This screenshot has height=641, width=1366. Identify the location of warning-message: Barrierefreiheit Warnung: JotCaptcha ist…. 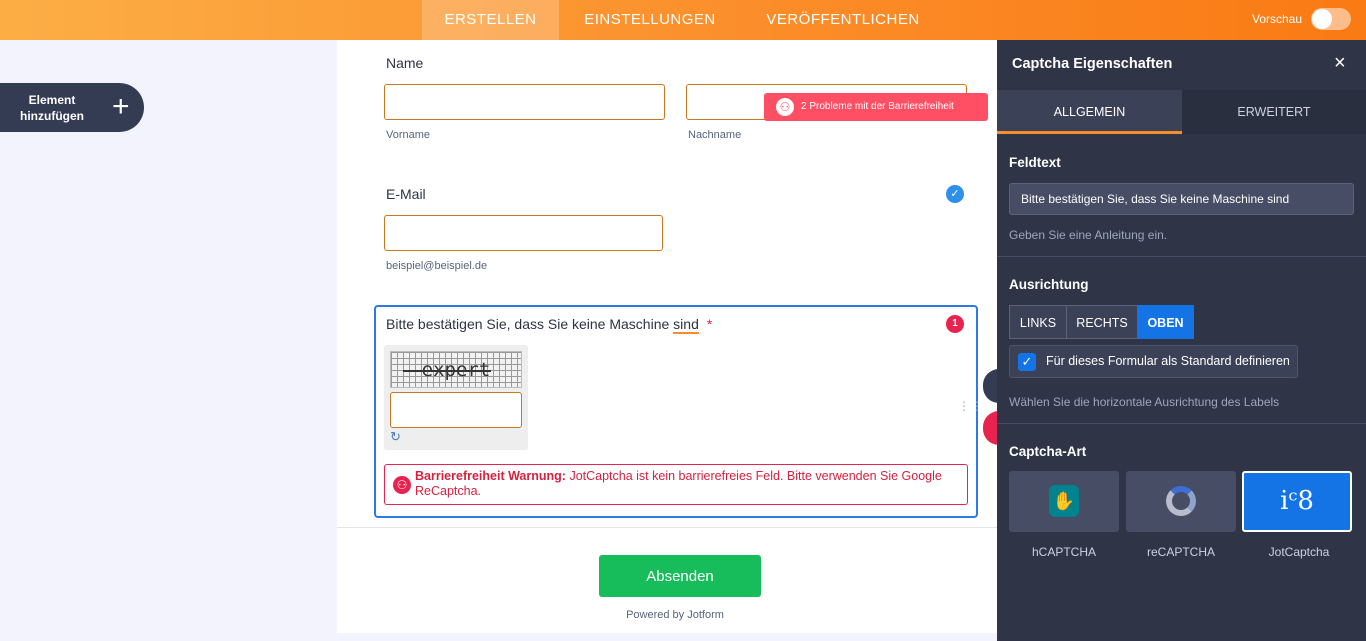
(687, 484).